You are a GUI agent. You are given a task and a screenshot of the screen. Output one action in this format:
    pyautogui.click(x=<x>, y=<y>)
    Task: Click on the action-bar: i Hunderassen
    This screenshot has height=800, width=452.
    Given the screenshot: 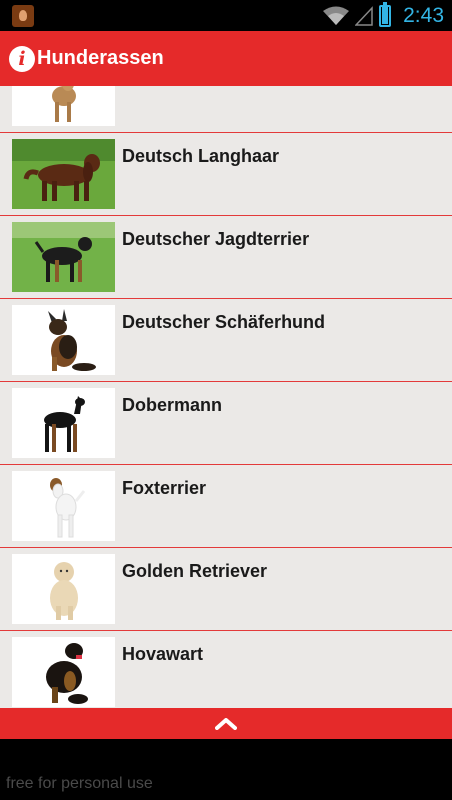 What is the action you would take?
    pyautogui.click(x=226, y=58)
    